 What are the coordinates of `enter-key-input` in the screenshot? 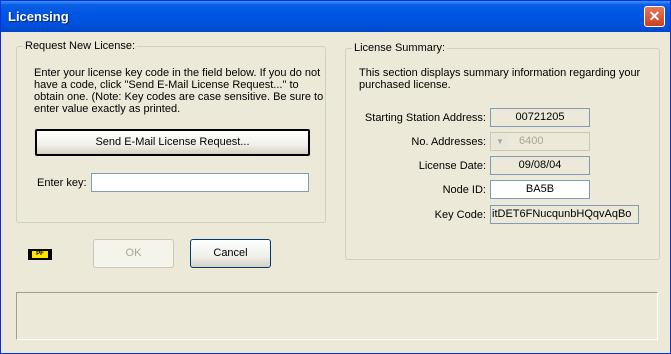 It's located at (200, 182).